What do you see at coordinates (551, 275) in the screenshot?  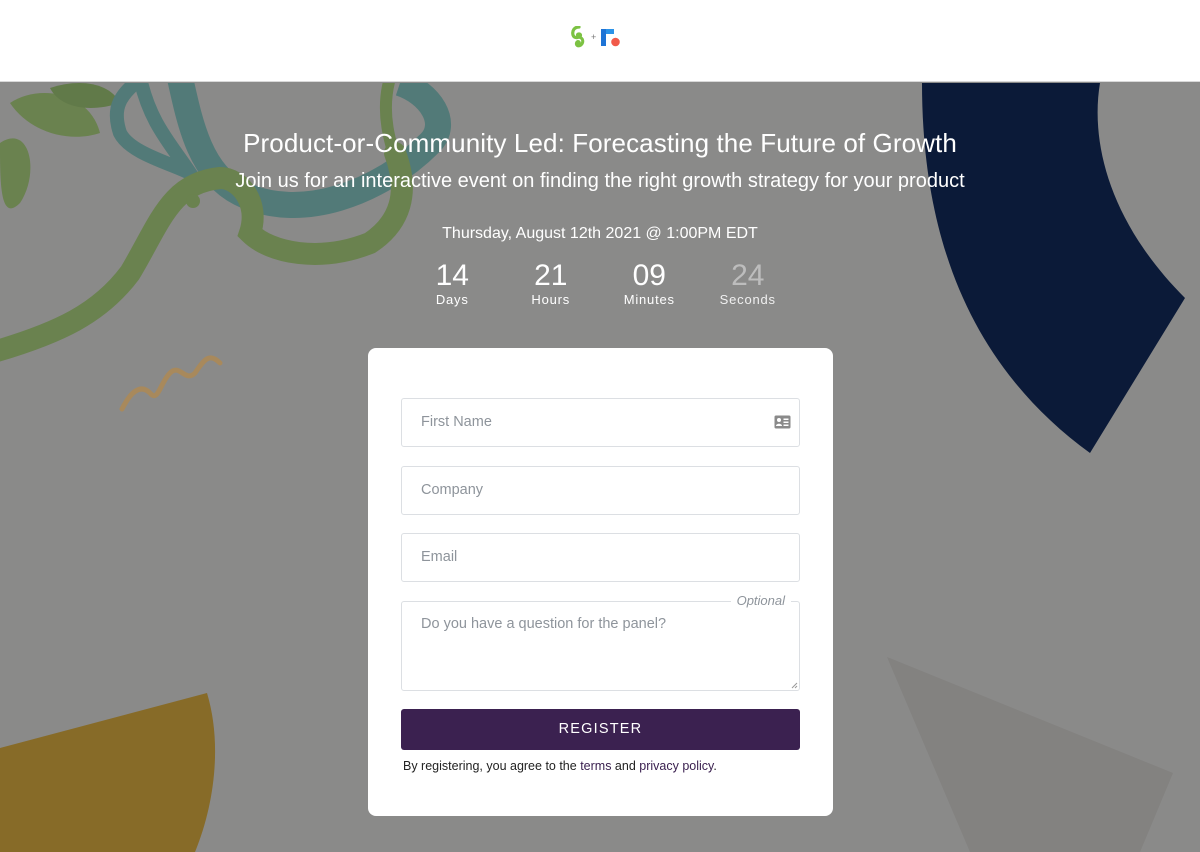 I see `countdown-value: 21` at bounding box center [551, 275].